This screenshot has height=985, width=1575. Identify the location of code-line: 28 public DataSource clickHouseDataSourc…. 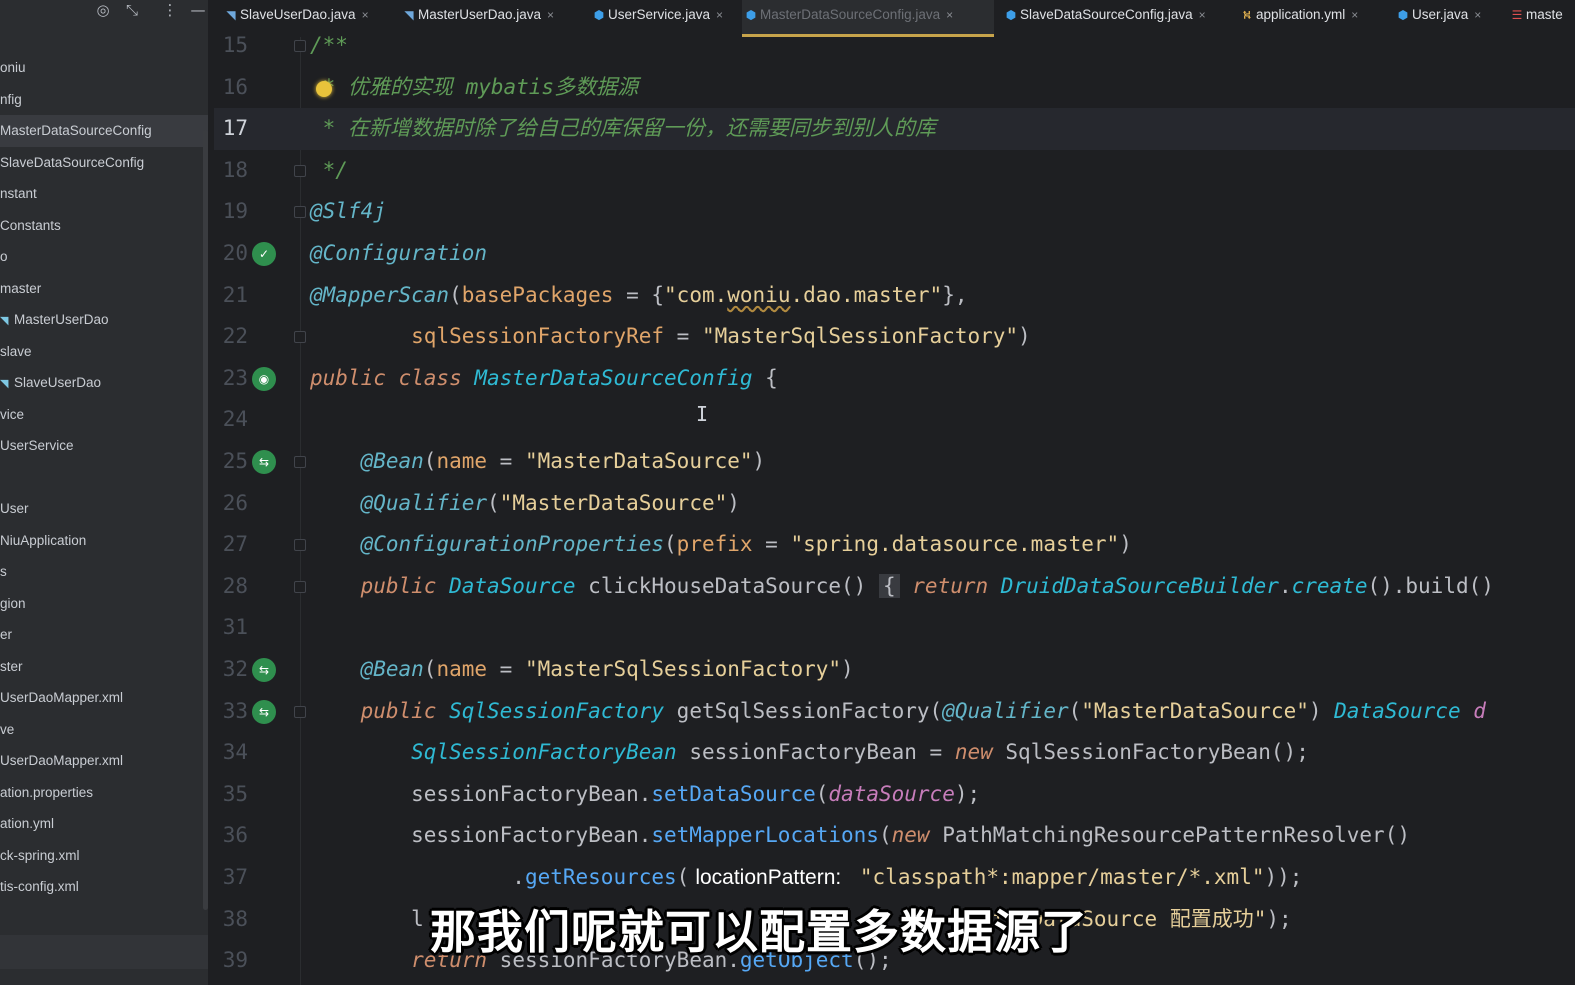
(894, 587).